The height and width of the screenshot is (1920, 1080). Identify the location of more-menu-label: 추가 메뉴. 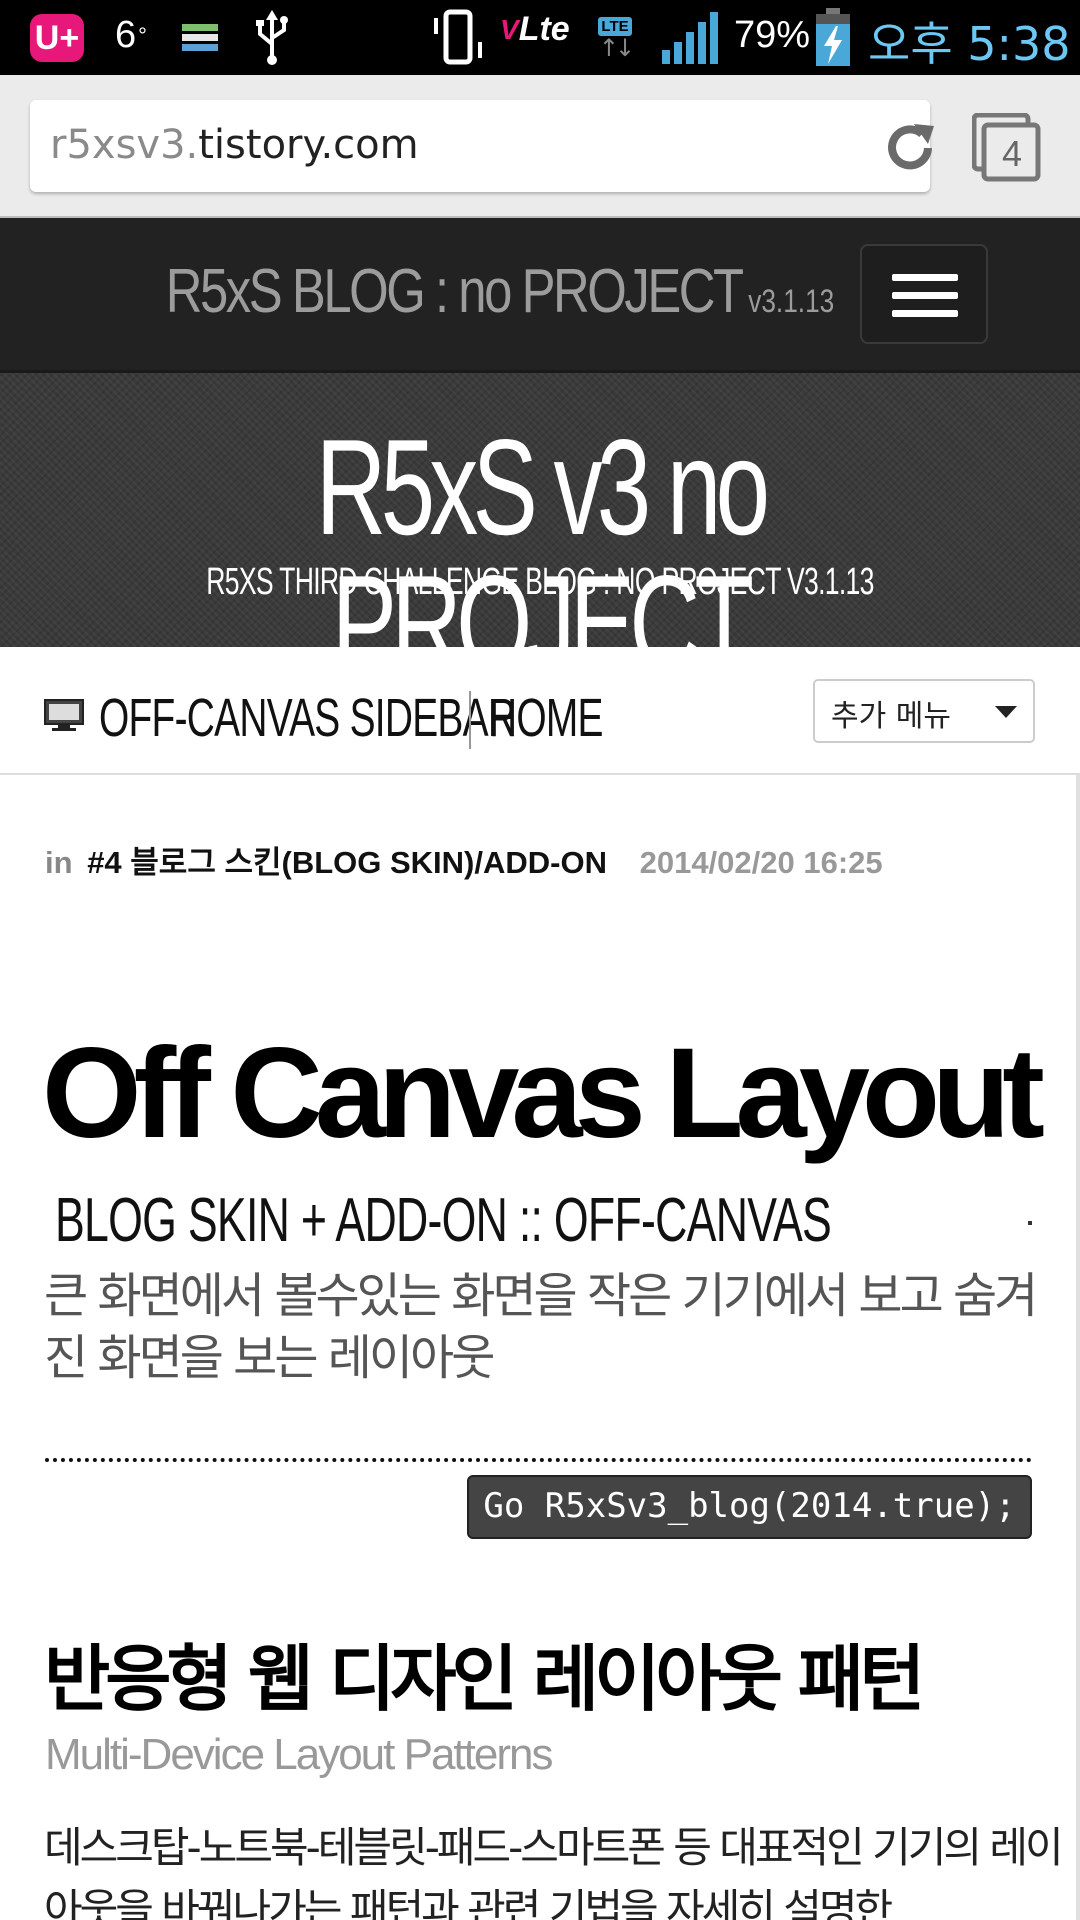
(891, 716).